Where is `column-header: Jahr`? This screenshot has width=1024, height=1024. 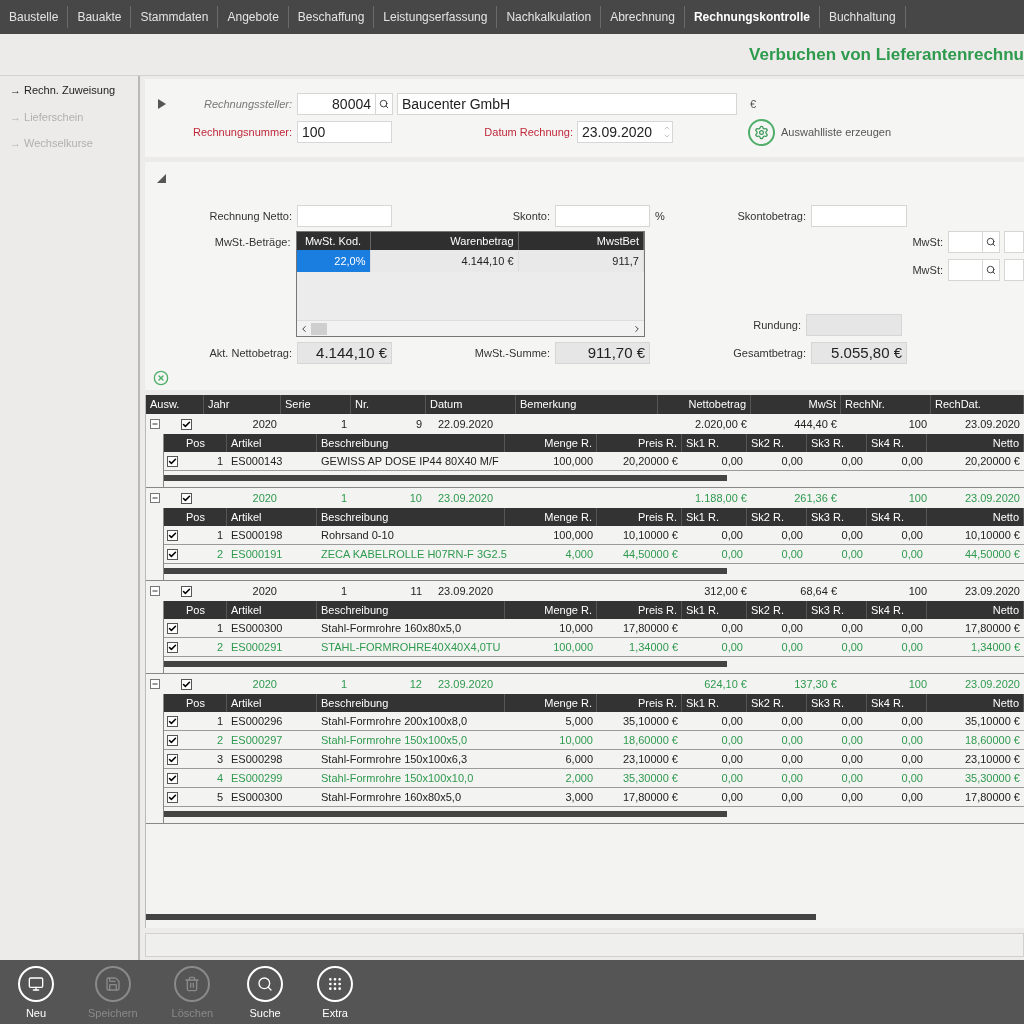 column-header: Jahr is located at coordinates (242, 404).